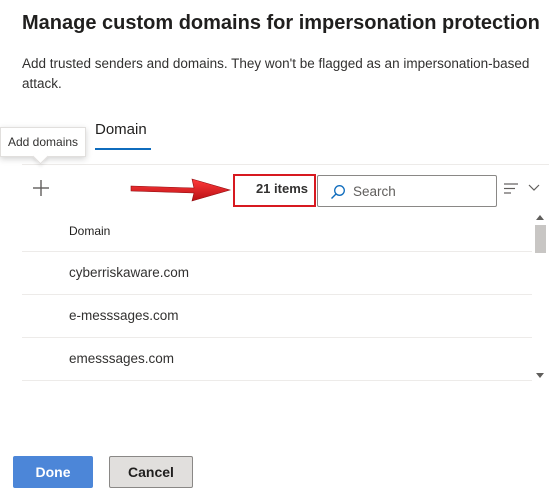 The width and height of the screenshot is (552, 489). Describe the element at coordinates (121, 129) in the screenshot. I see `tab-domain: Domain` at that location.